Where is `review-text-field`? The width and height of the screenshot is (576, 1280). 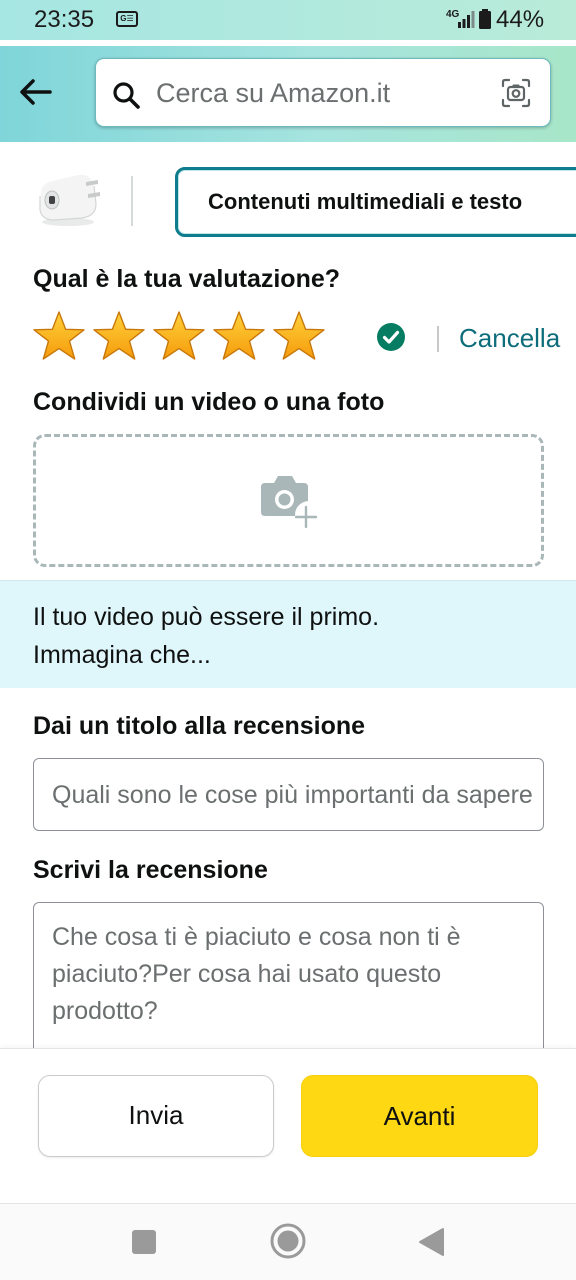
review-text-field is located at coordinates (288, 982).